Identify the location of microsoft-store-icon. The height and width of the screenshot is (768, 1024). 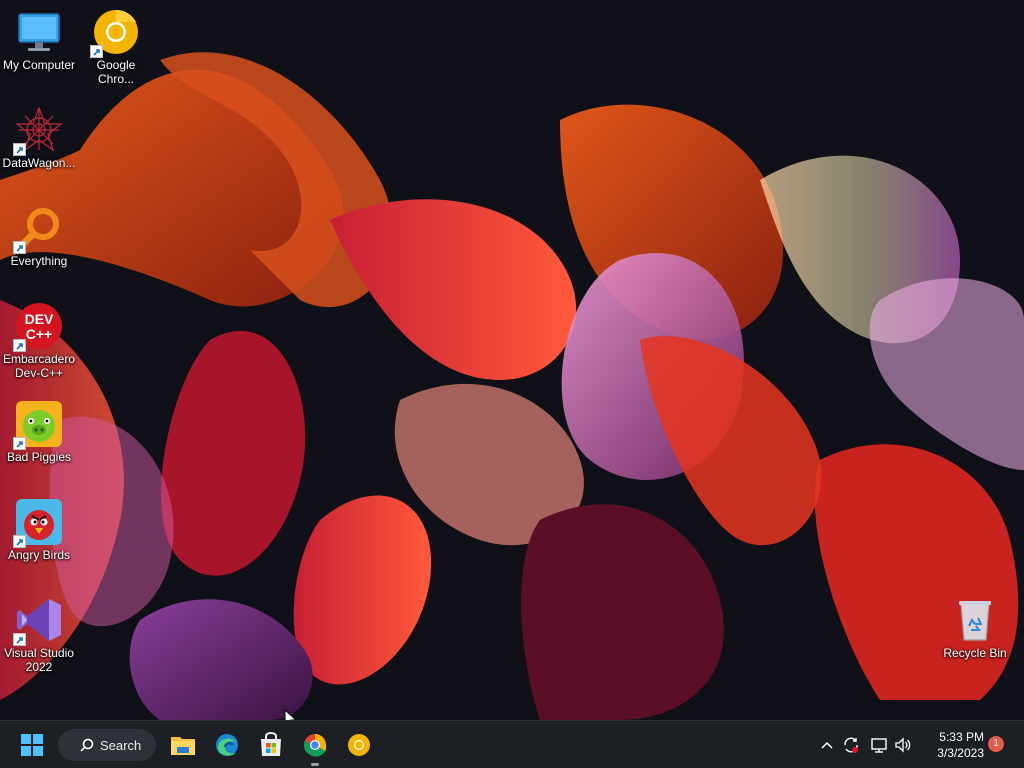
(271, 744).